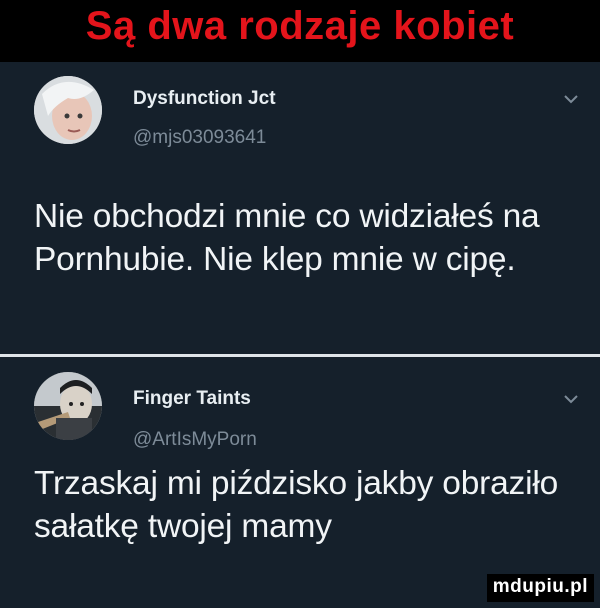  Describe the element at coordinates (192, 399) in the screenshot. I see `author-name: Finger Taints` at that location.